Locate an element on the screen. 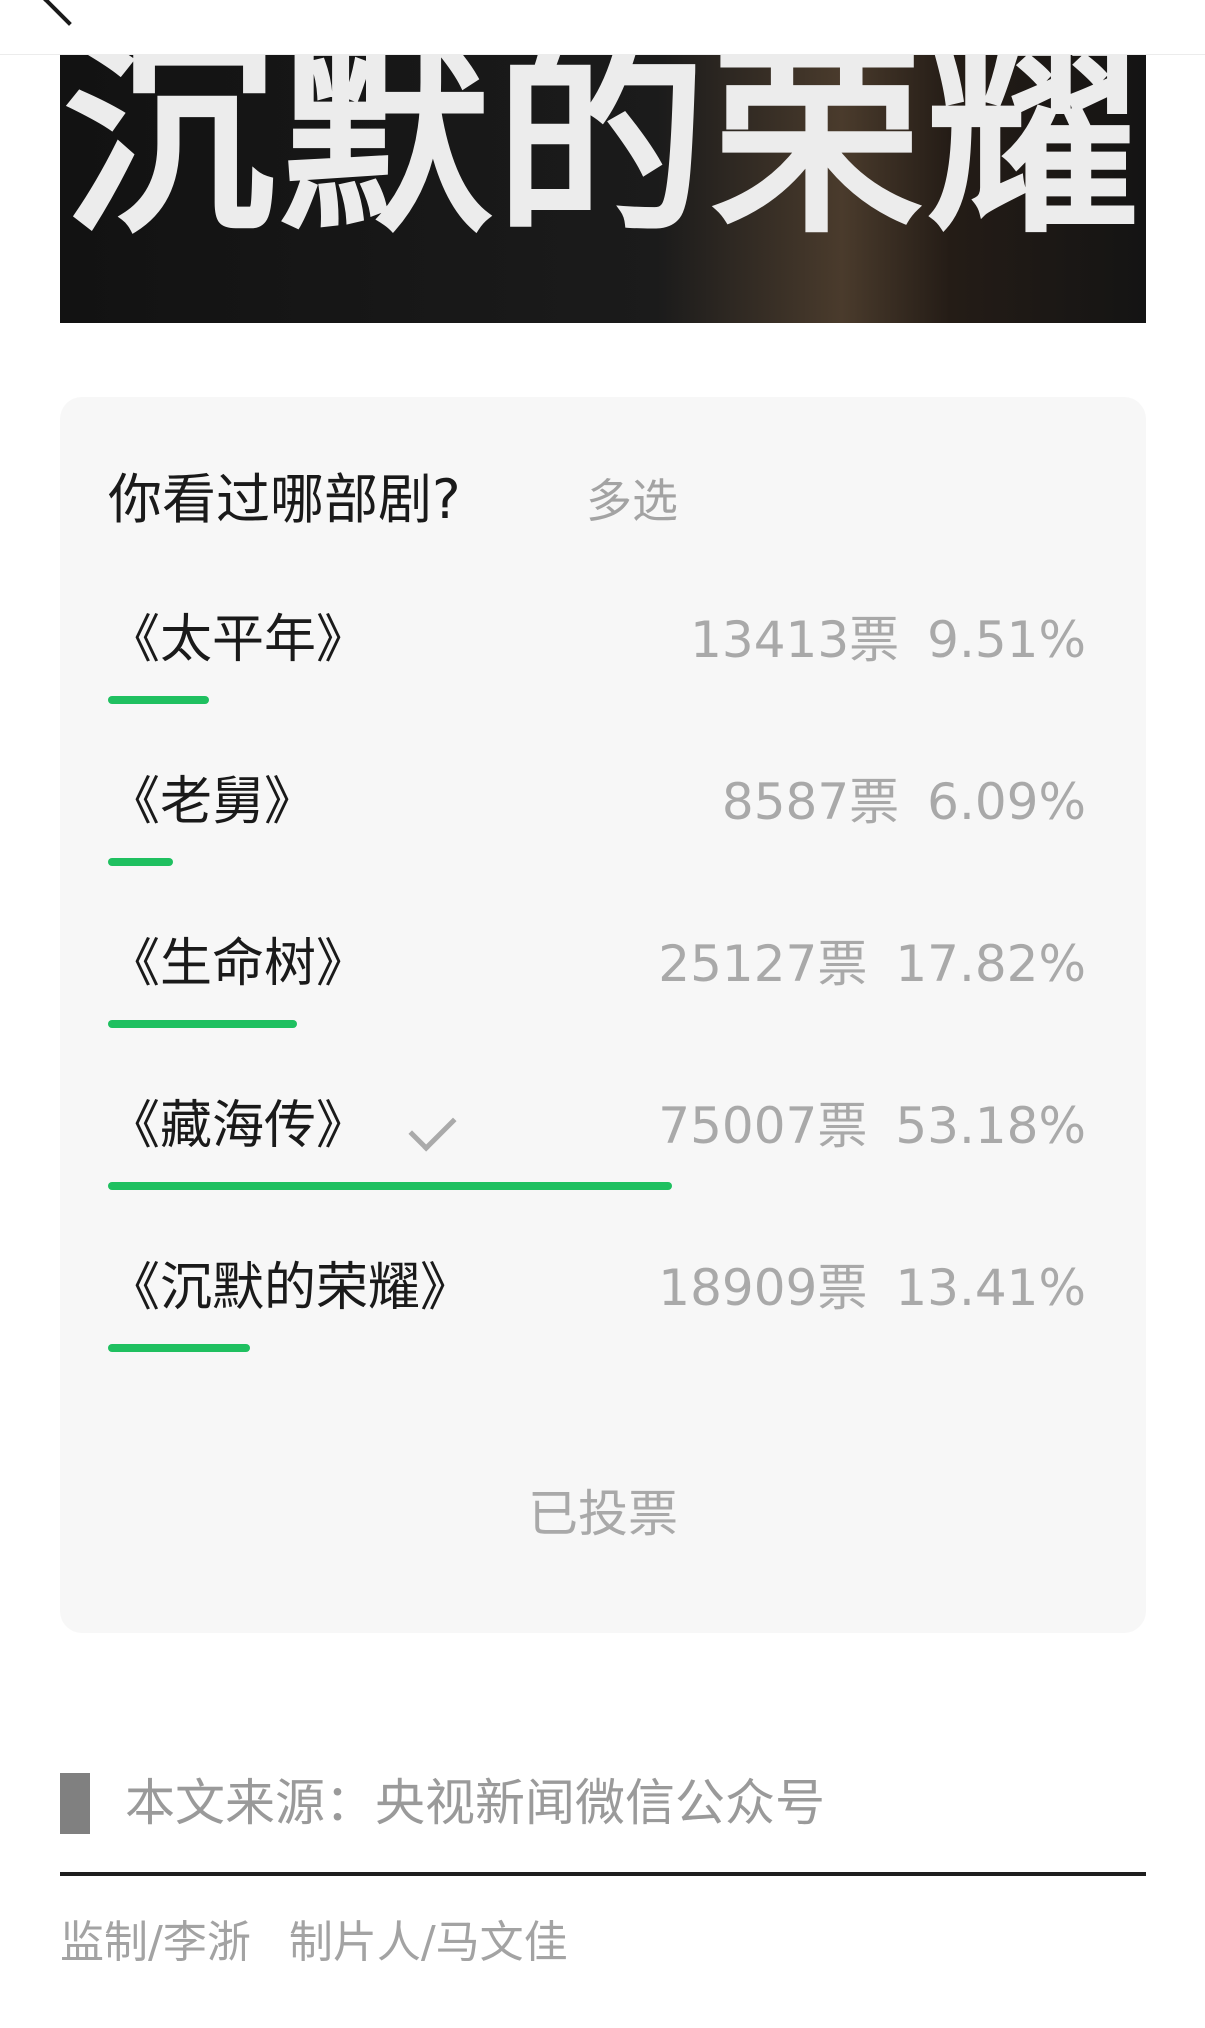  option-votes: 18909票 is located at coordinates (763, 1288).